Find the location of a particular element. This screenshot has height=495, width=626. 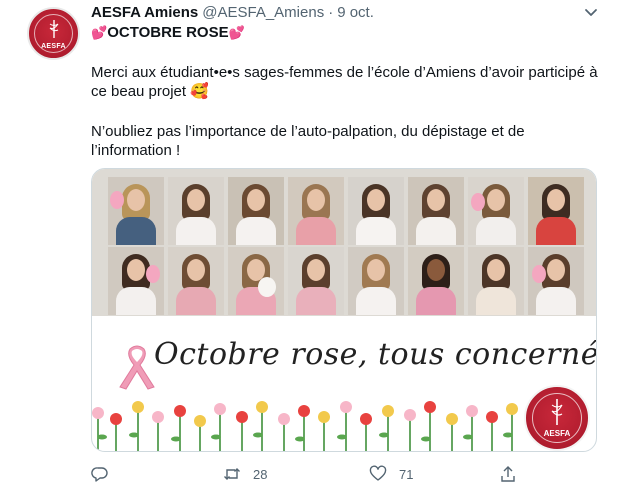

reply-icon is located at coordinates (99, 474).